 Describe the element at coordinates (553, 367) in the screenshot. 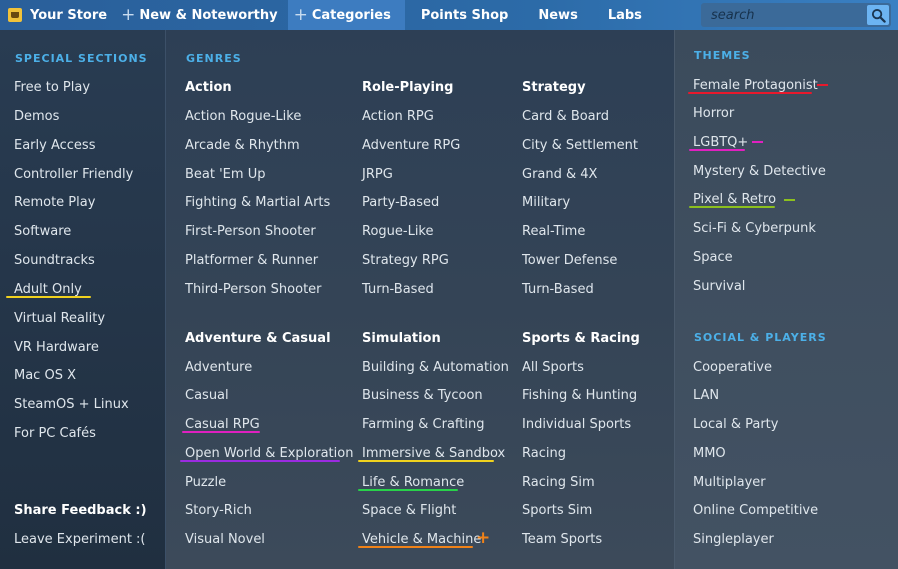

I see `genre-item: All Sports` at that location.